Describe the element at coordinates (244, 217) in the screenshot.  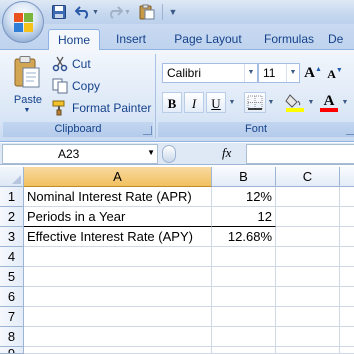
I see `cell-b2: 12` at that location.